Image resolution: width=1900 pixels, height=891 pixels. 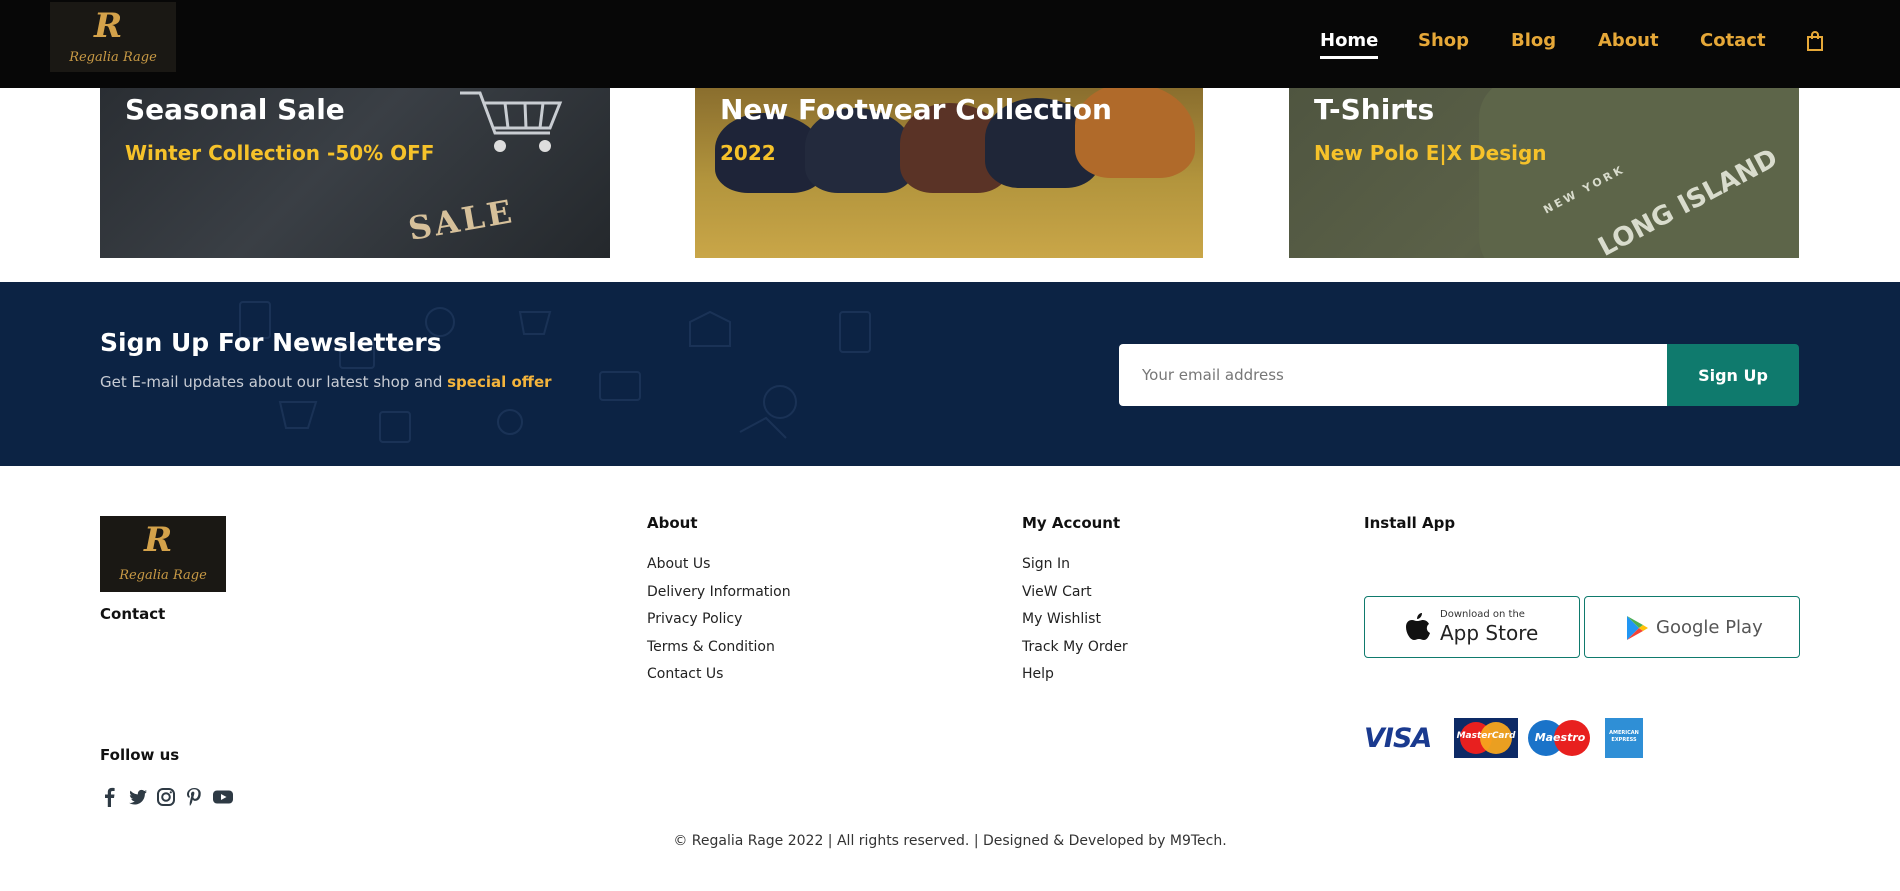 What do you see at coordinates (223, 797) in the screenshot?
I see `youtube-icon` at bounding box center [223, 797].